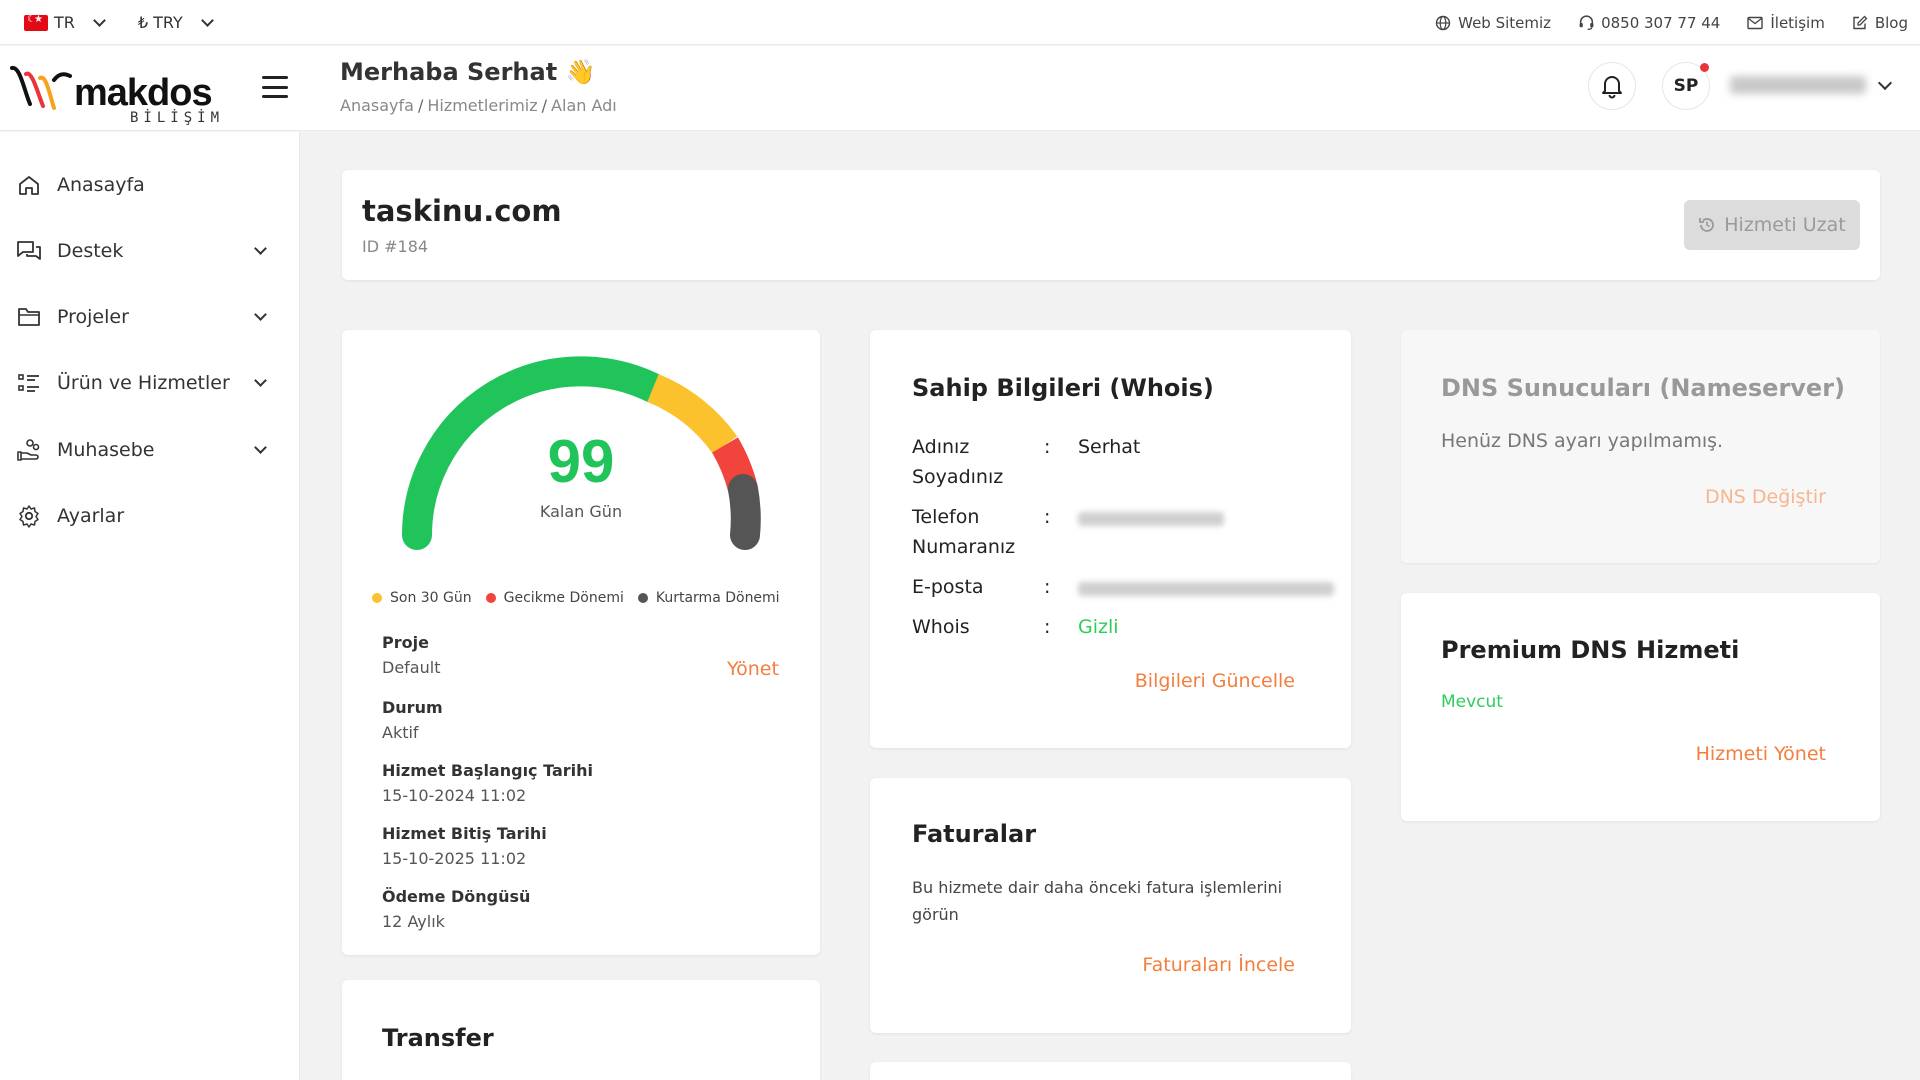 This screenshot has height=1080, width=1920. I want to click on language-label: TR, so click(64, 22).